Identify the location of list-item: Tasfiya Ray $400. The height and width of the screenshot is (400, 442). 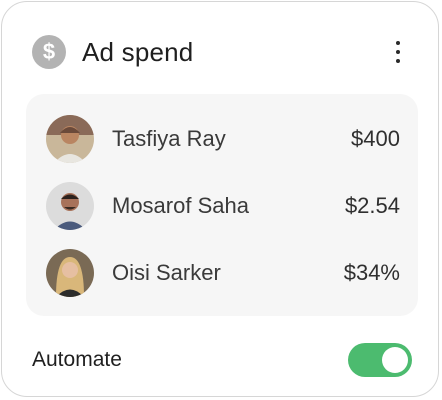
(223, 139).